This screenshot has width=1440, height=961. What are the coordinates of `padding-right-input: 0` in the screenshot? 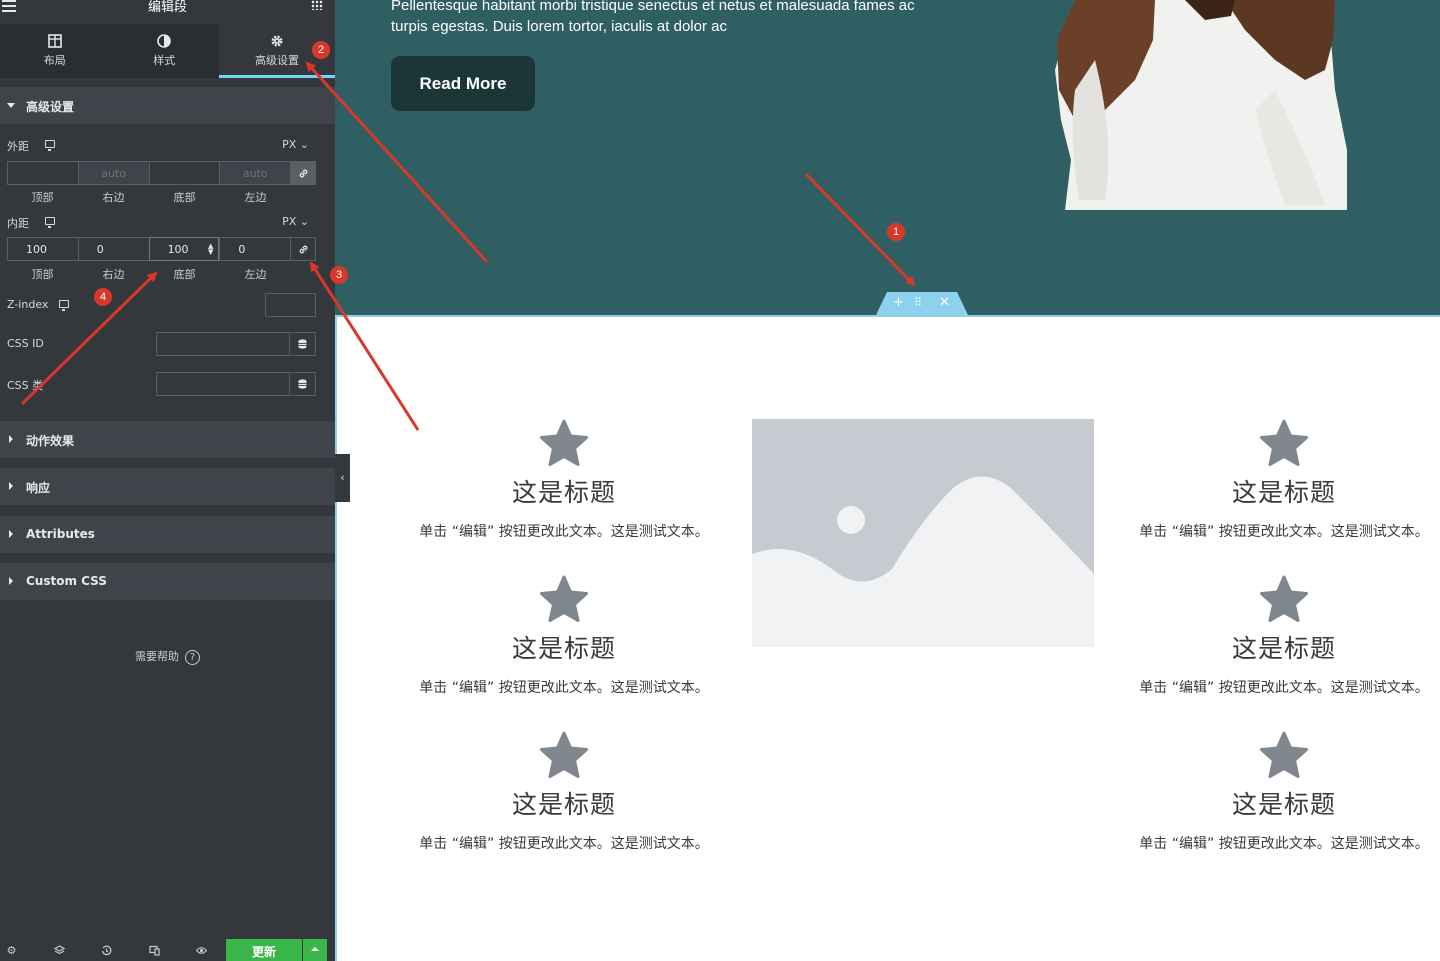 It's located at (113, 249).